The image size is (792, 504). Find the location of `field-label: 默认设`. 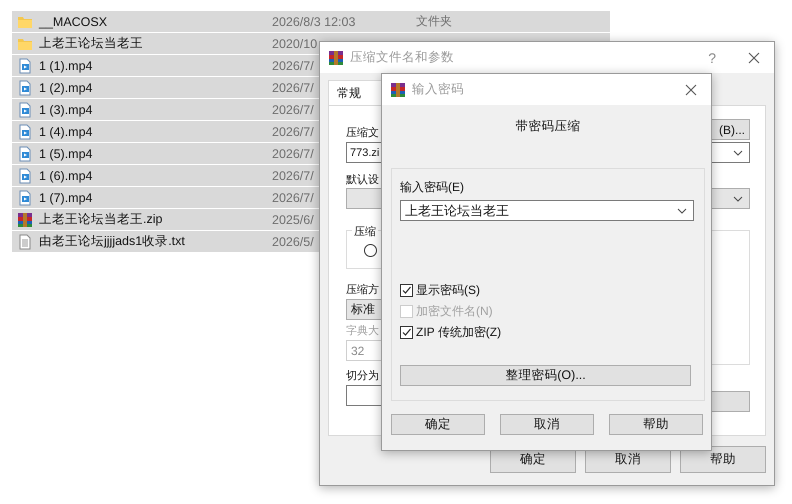

field-label: 默认设 is located at coordinates (362, 179).